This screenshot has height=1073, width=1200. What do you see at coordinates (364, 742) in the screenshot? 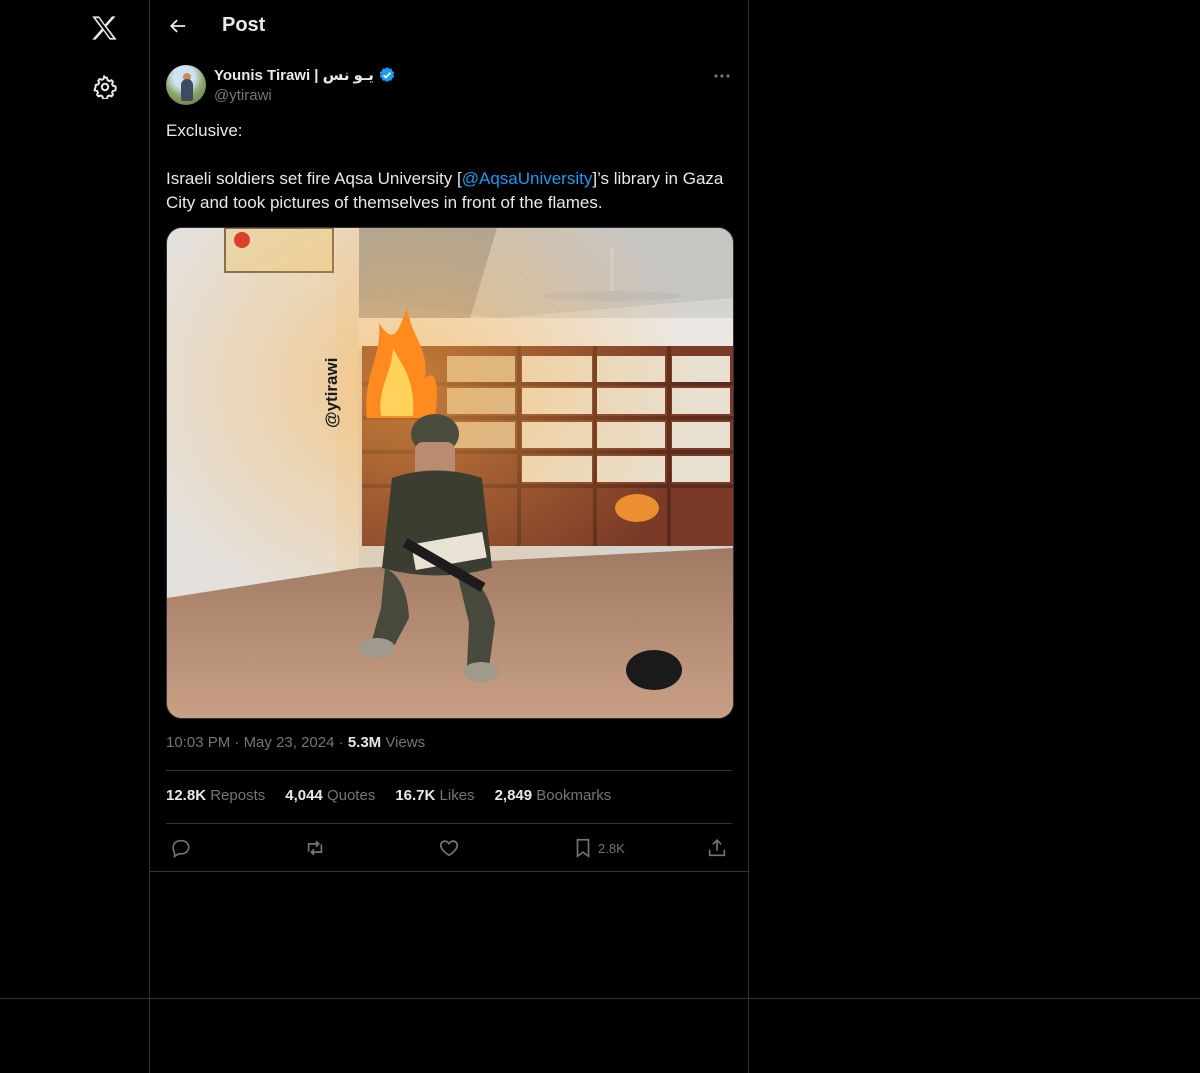
I see `views-count: 5.3M` at bounding box center [364, 742].